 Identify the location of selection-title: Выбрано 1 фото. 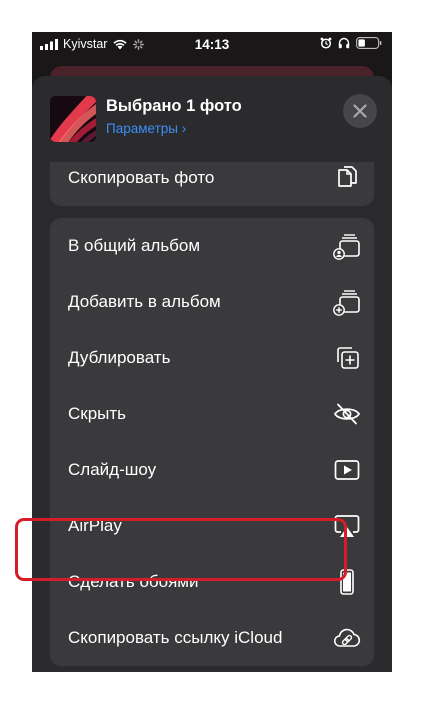
(174, 106).